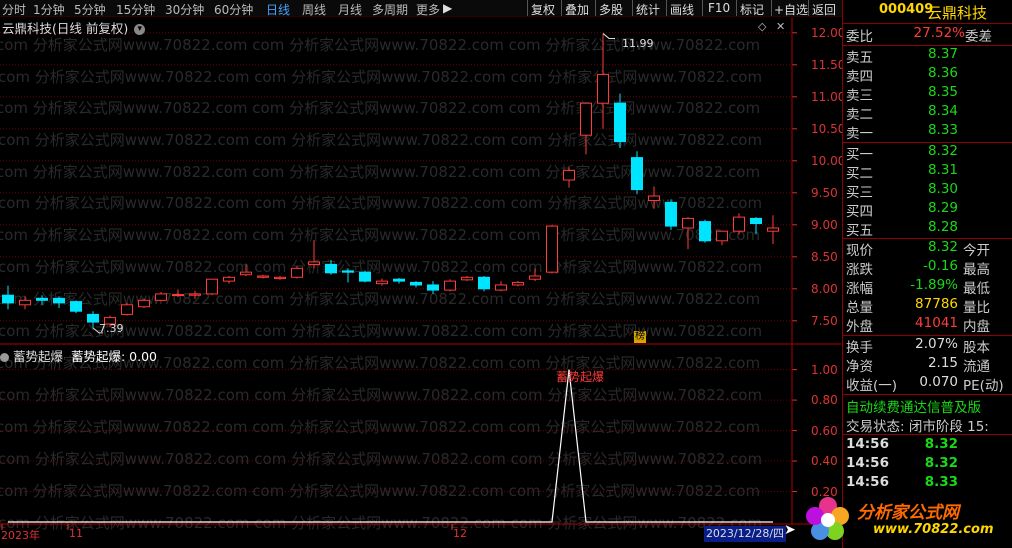 The width and height of the screenshot is (1012, 548). Describe the element at coordinates (942, 130) in the screenshot. I see `ask-price: 8.33` at that location.